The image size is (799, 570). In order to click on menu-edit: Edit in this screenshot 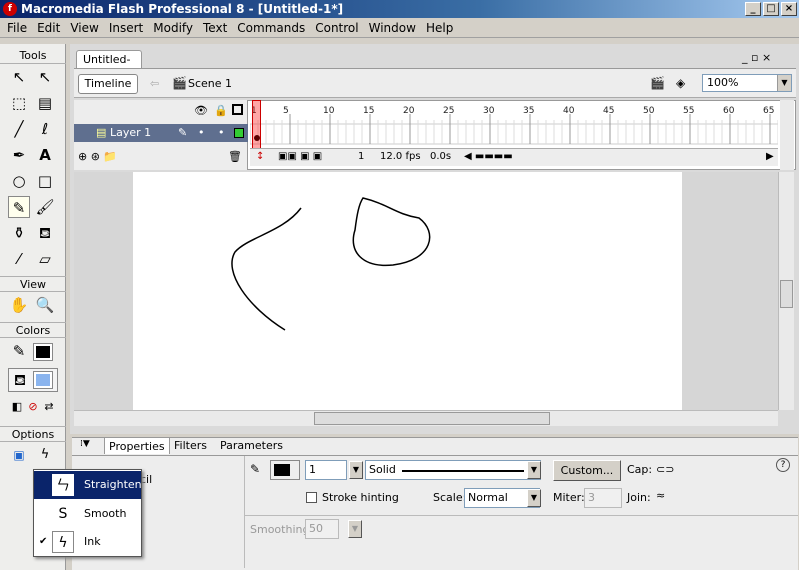, I will do `click(48, 28)`.